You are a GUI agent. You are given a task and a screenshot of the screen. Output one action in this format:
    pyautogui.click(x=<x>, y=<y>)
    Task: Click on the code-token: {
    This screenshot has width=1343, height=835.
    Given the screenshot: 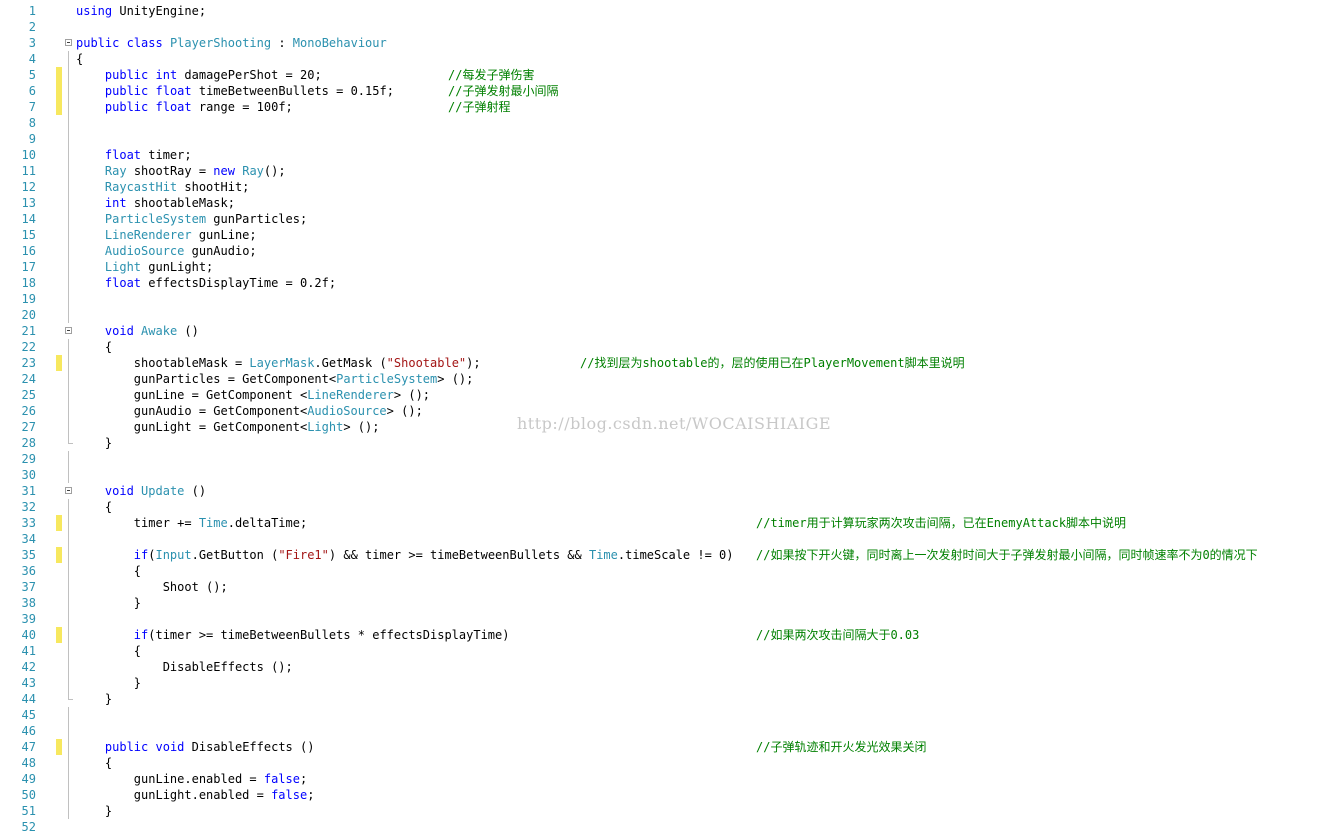 What is the action you would take?
    pyautogui.click(x=109, y=571)
    